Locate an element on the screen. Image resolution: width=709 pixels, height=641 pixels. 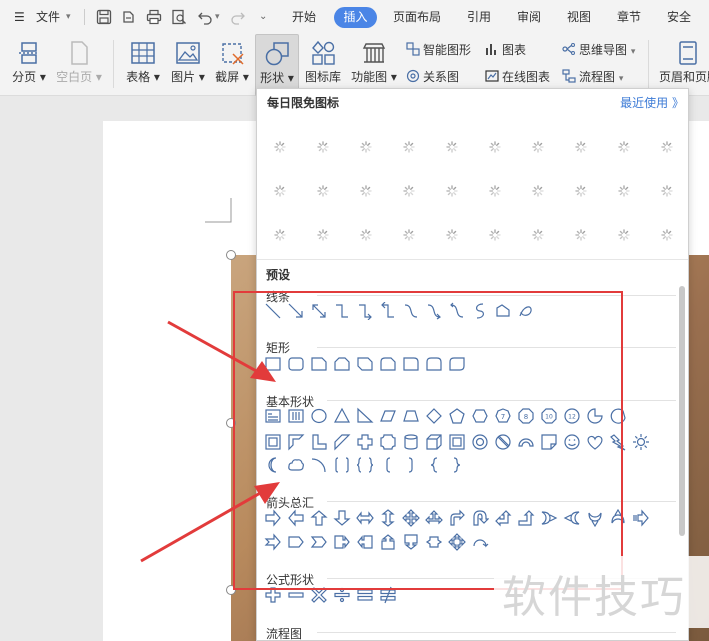
tab-insert: 插入 is located at coordinates (355, 17).